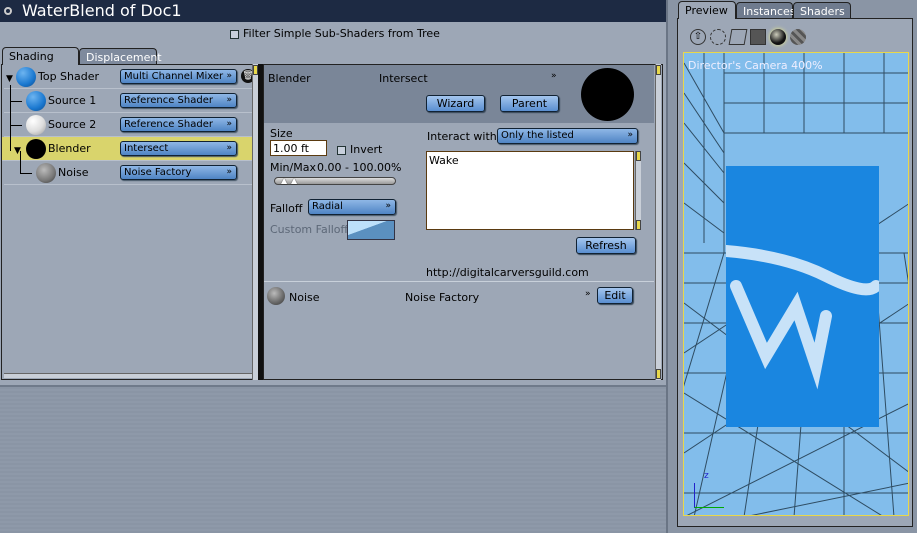 This screenshot has width=917, height=533. I want to click on wireframe-icon, so click(738, 37).